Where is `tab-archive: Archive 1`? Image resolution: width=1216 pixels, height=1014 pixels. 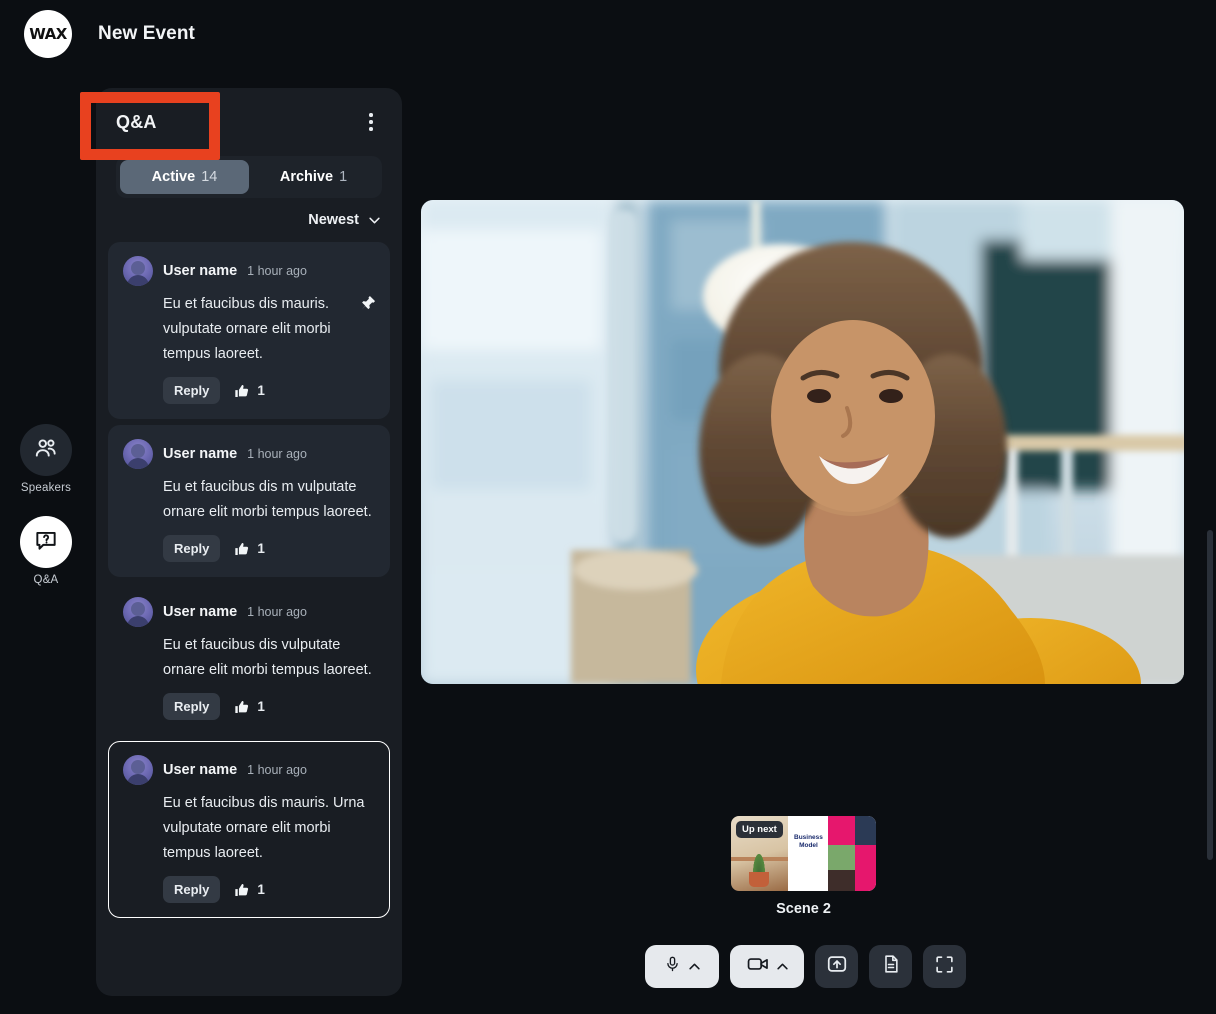
tab-archive: Archive 1 is located at coordinates (313, 177).